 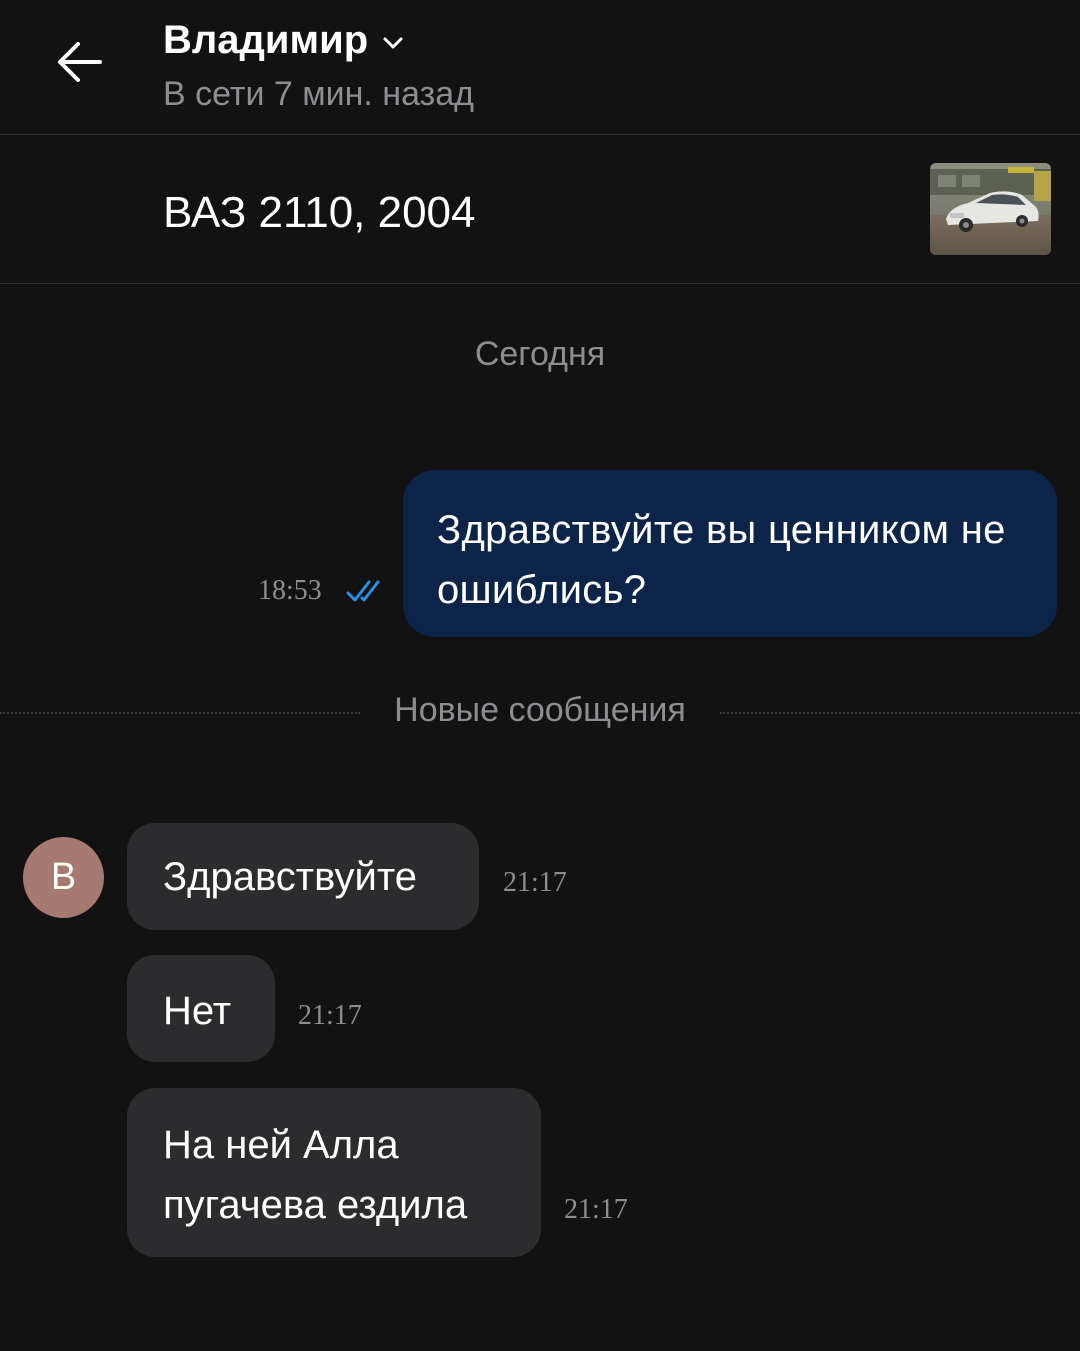 I want to click on chat-header: Владимир В сети 7 мин. назад, so click(x=540, y=67).